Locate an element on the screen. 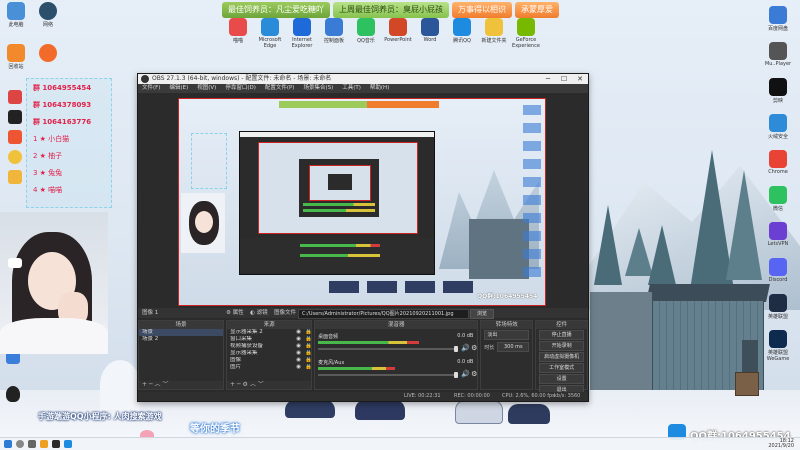 This screenshot has height=450, width=800. control-button: 设置 is located at coordinates (561, 379).